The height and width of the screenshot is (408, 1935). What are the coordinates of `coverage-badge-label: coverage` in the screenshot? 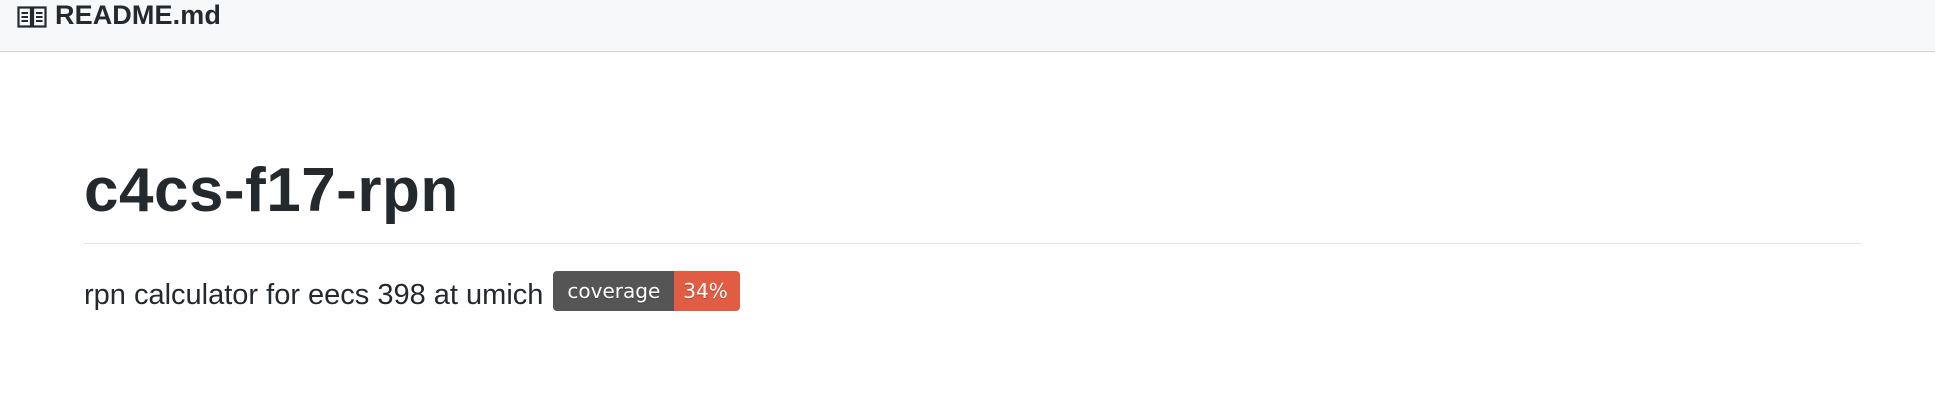 It's located at (614, 291).